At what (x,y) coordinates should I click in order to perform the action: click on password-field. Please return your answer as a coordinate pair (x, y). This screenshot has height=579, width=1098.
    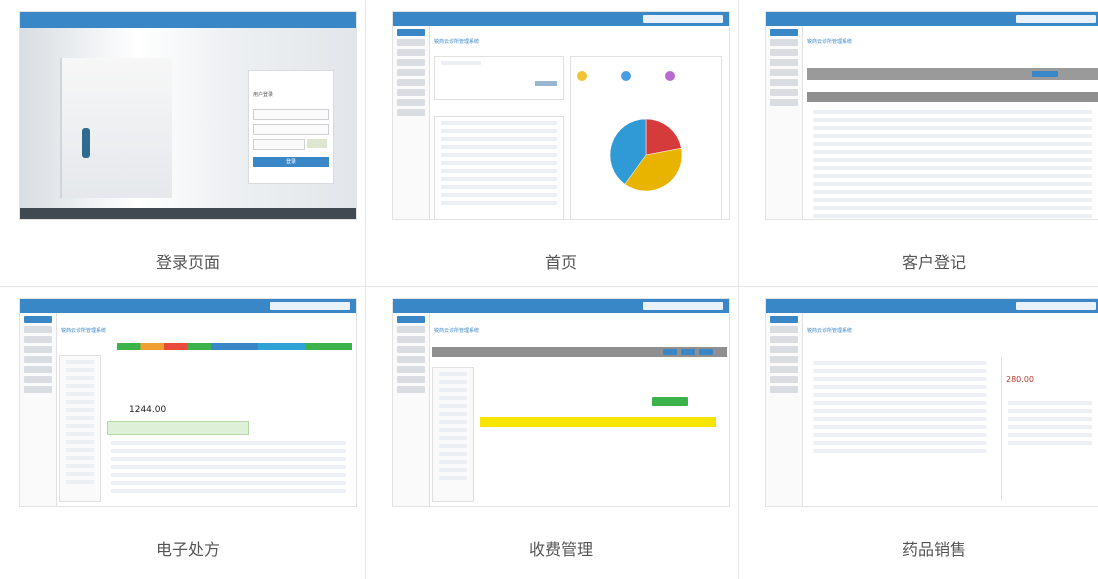
    Looking at the image, I should click on (291, 129).